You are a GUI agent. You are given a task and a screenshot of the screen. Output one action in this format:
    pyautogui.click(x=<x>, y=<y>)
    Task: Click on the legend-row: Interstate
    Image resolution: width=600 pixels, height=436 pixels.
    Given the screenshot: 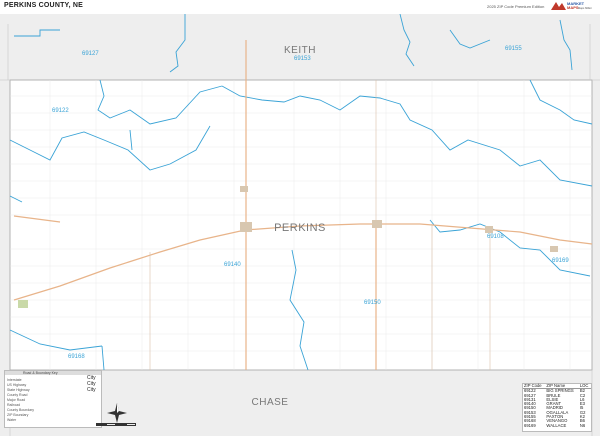 What is the action you would take?
    pyautogui.click(x=14, y=380)
    